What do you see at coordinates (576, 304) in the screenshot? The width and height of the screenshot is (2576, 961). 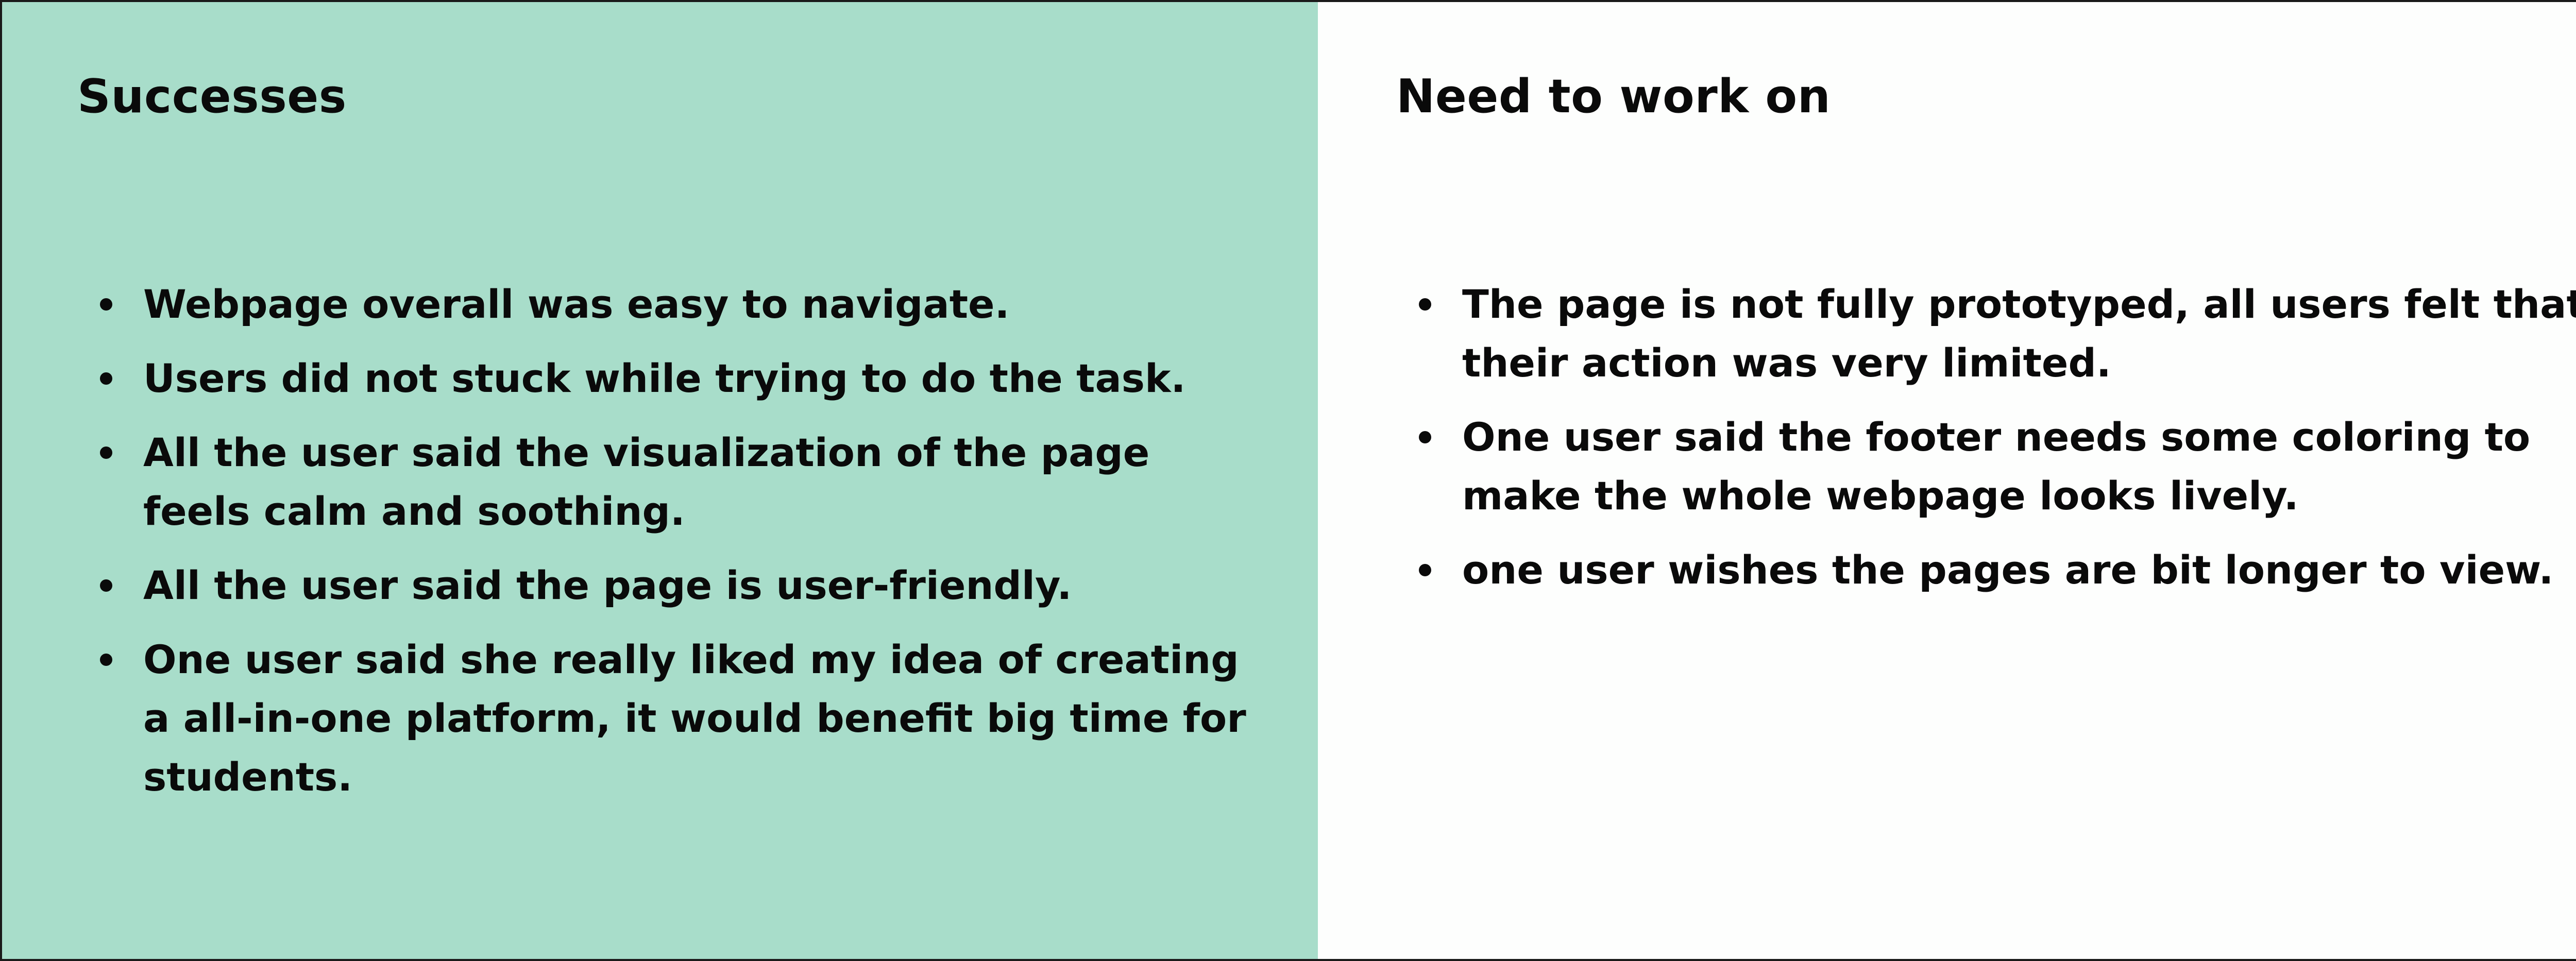 I see `list-item-text: Webpage overall was easy to navigate.` at bounding box center [576, 304].